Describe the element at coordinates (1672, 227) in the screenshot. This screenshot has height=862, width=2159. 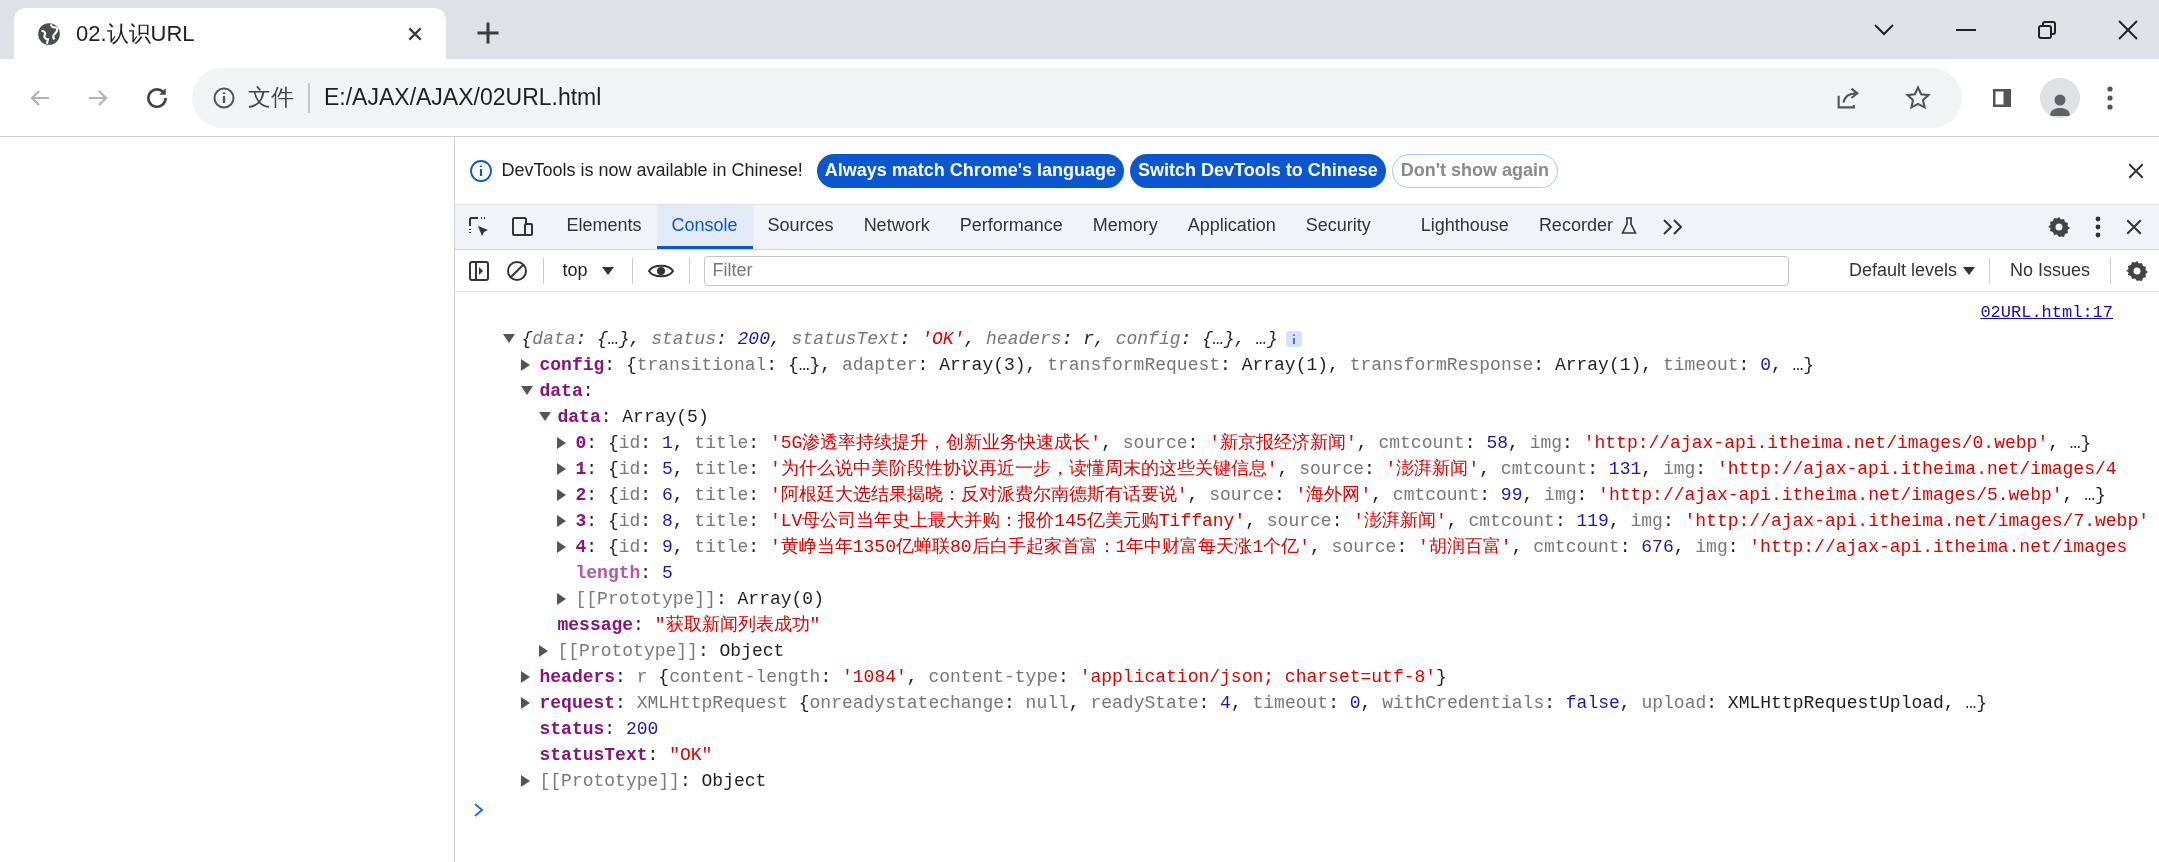
I see `more-tabs-icon` at that location.